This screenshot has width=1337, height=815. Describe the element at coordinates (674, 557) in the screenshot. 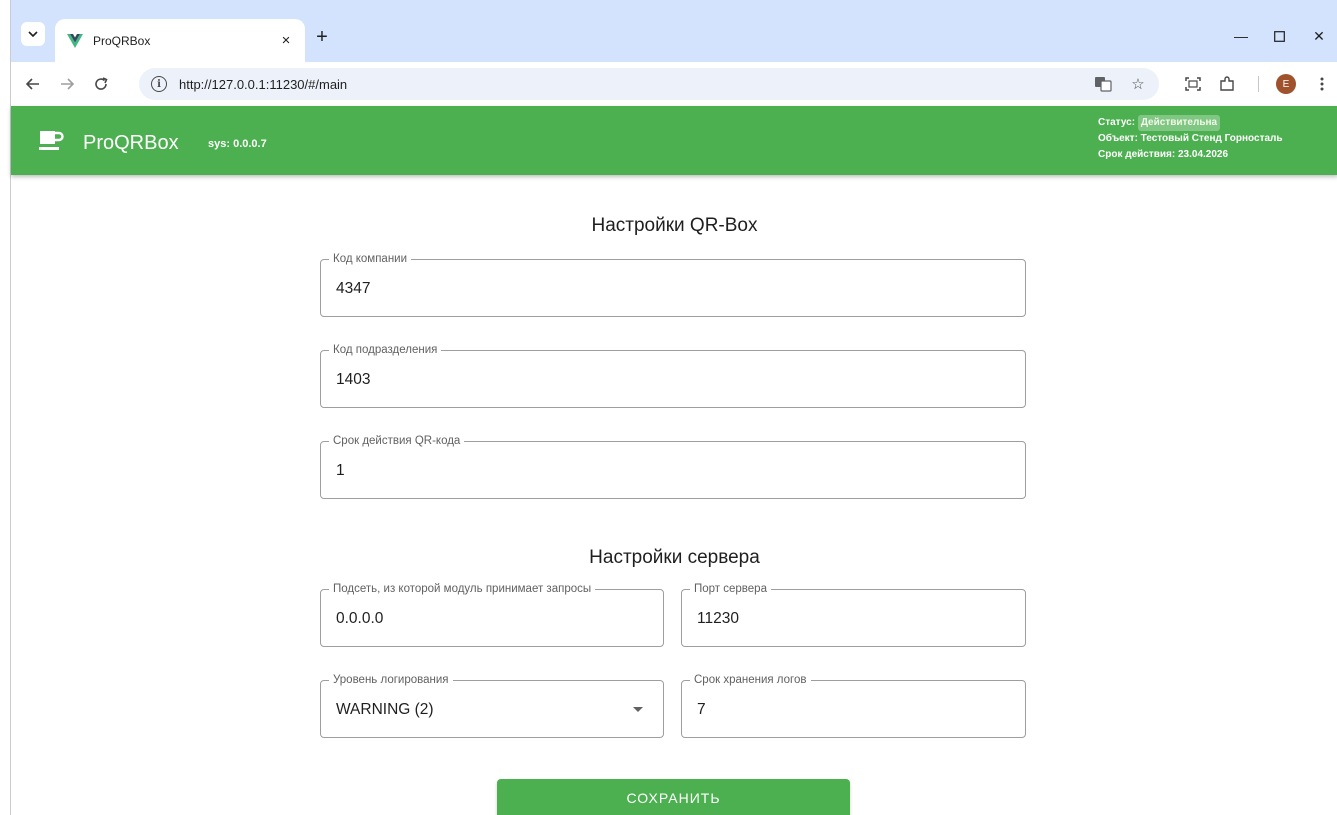

I see `server-settings-title: Настройки сервера` at that location.